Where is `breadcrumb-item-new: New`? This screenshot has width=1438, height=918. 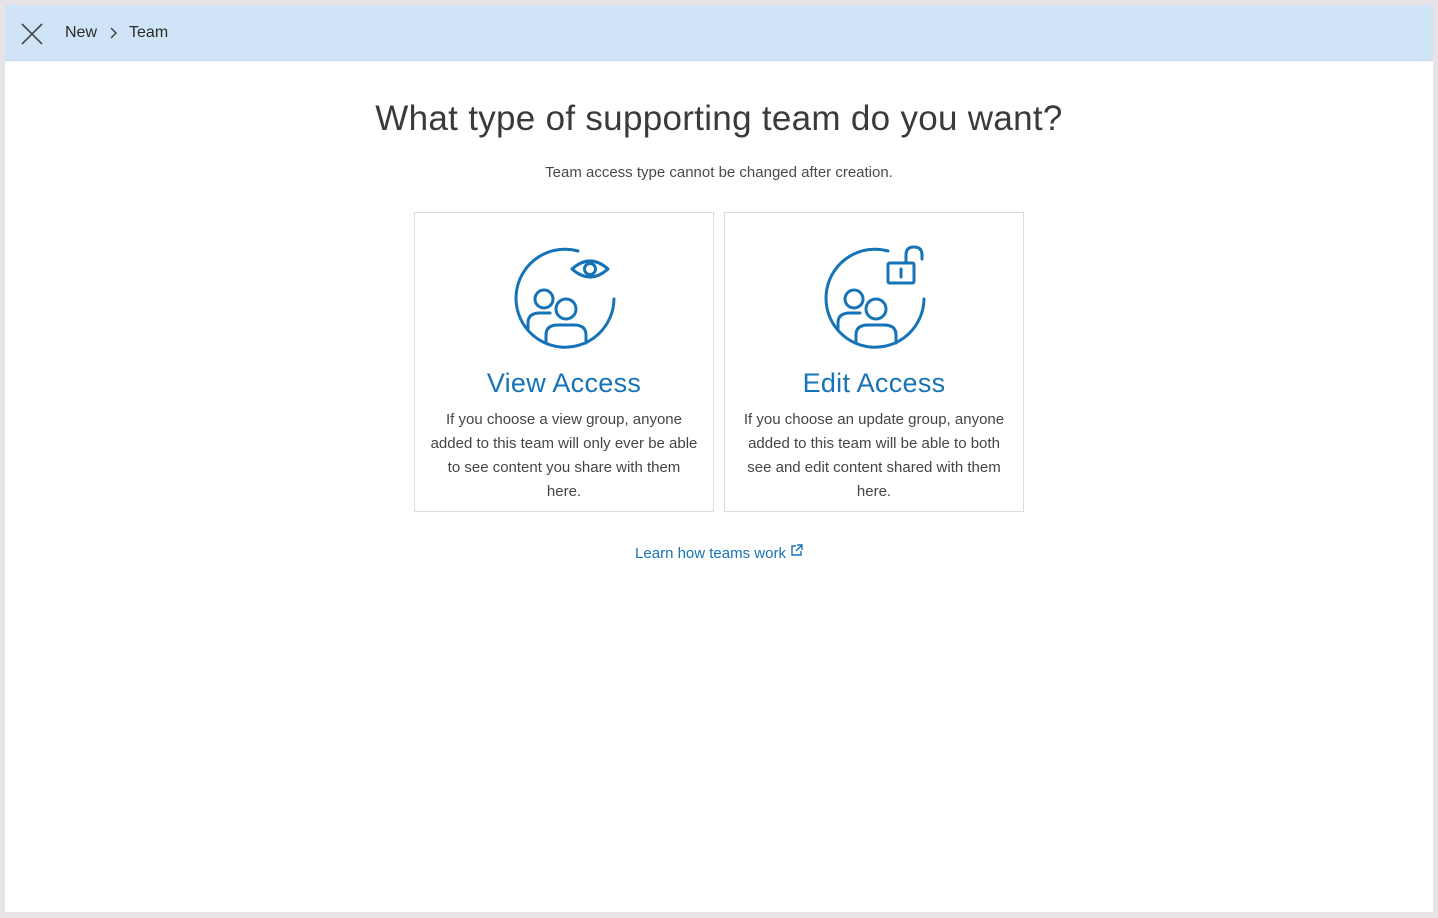
breadcrumb-item-new: New is located at coordinates (81, 33).